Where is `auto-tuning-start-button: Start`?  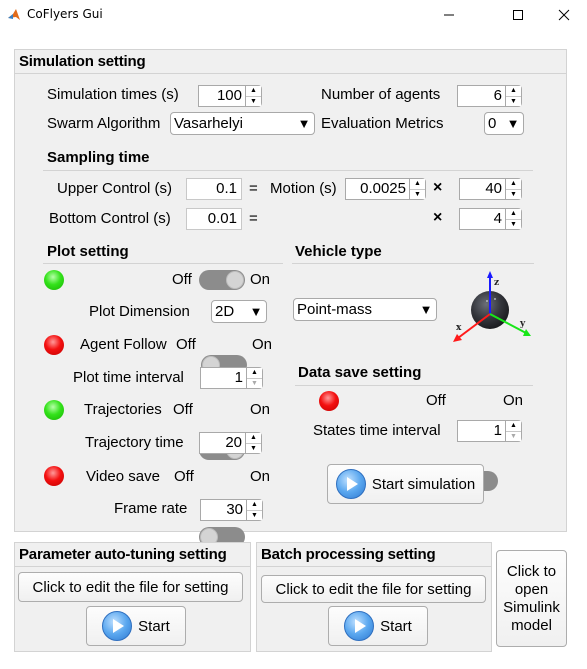 auto-tuning-start-button: Start is located at coordinates (136, 626).